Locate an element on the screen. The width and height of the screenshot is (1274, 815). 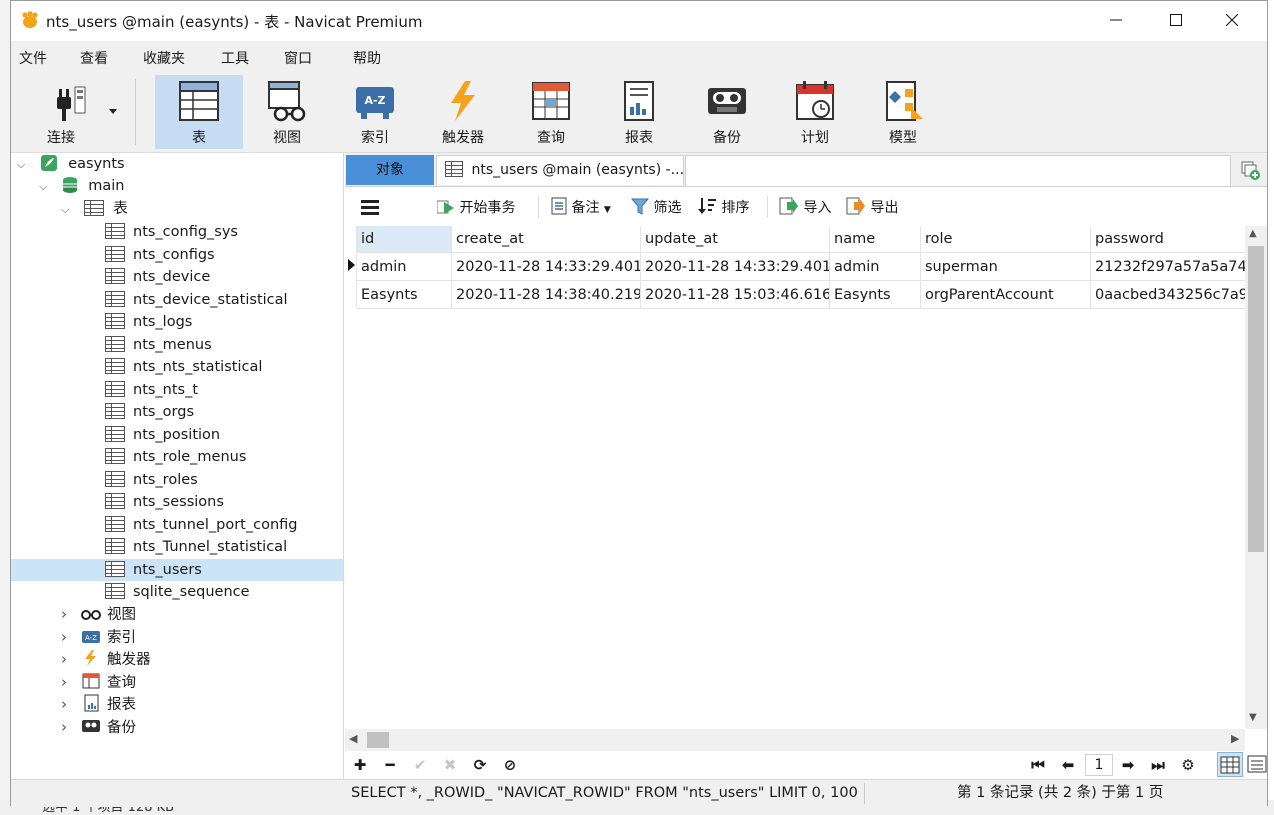
tree-table-item: sqlite_sequence is located at coordinates (177, 592).